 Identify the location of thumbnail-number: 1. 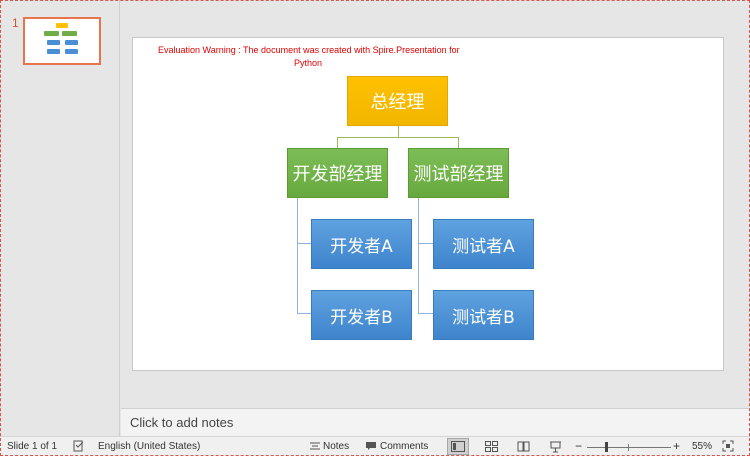
(15, 23).